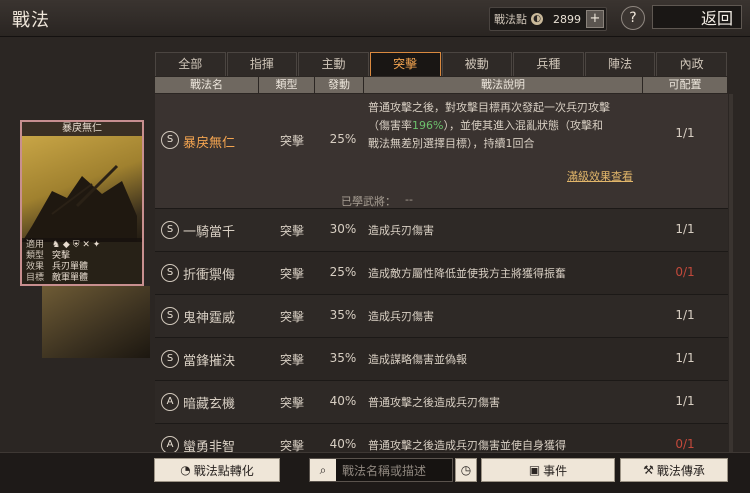  I want to click on card-info: 適用 ♞ ◆ ⛨ ✕ ✦ 類型 突擊 效果 兵刃單體 目標 敵軍單體, so click(82, 261).